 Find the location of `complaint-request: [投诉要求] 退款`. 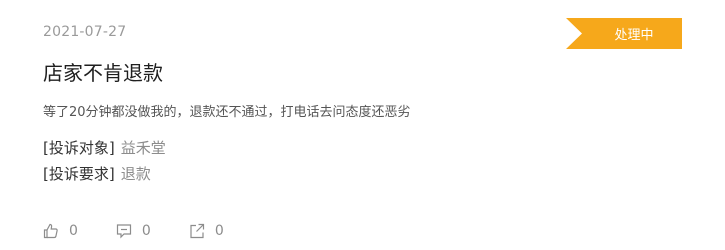

complaint-request: [投诉要求] 退款 is located at coordinates (97, 173).